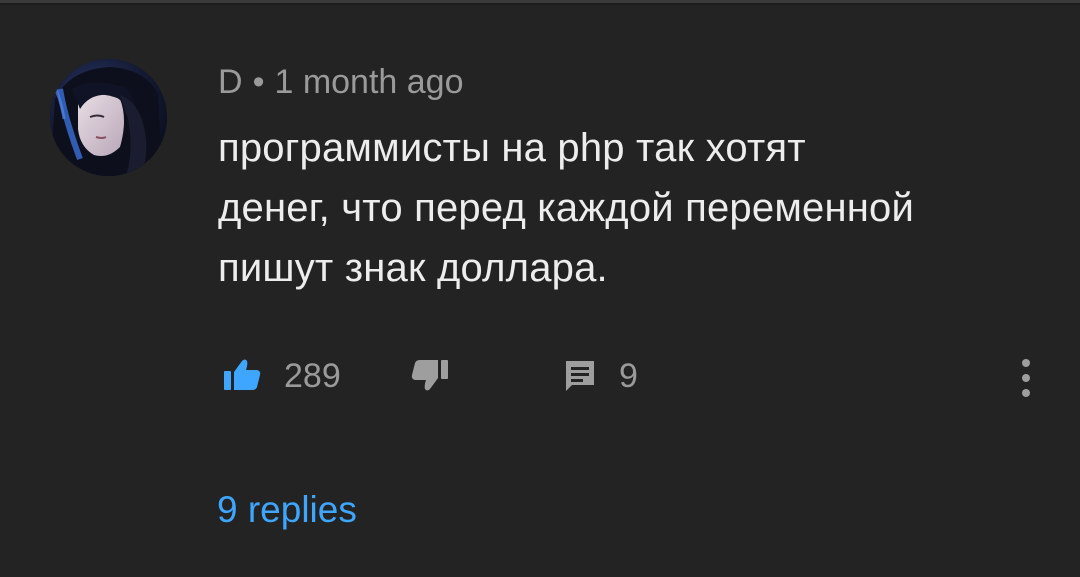 The width and height of the screenshot is (1080, 577). What do you see at coordinates (368, 82) in the screenshot?
I see `comment-time: 1 month ago` at bounding box center [368, 82].